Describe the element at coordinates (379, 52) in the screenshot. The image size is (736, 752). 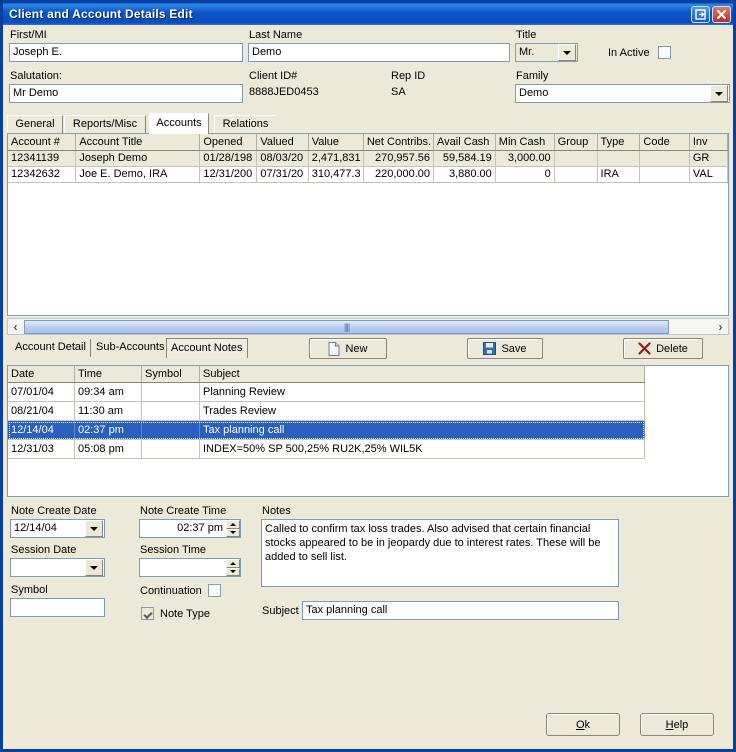
I see `last-name-input: Demo` at that location.